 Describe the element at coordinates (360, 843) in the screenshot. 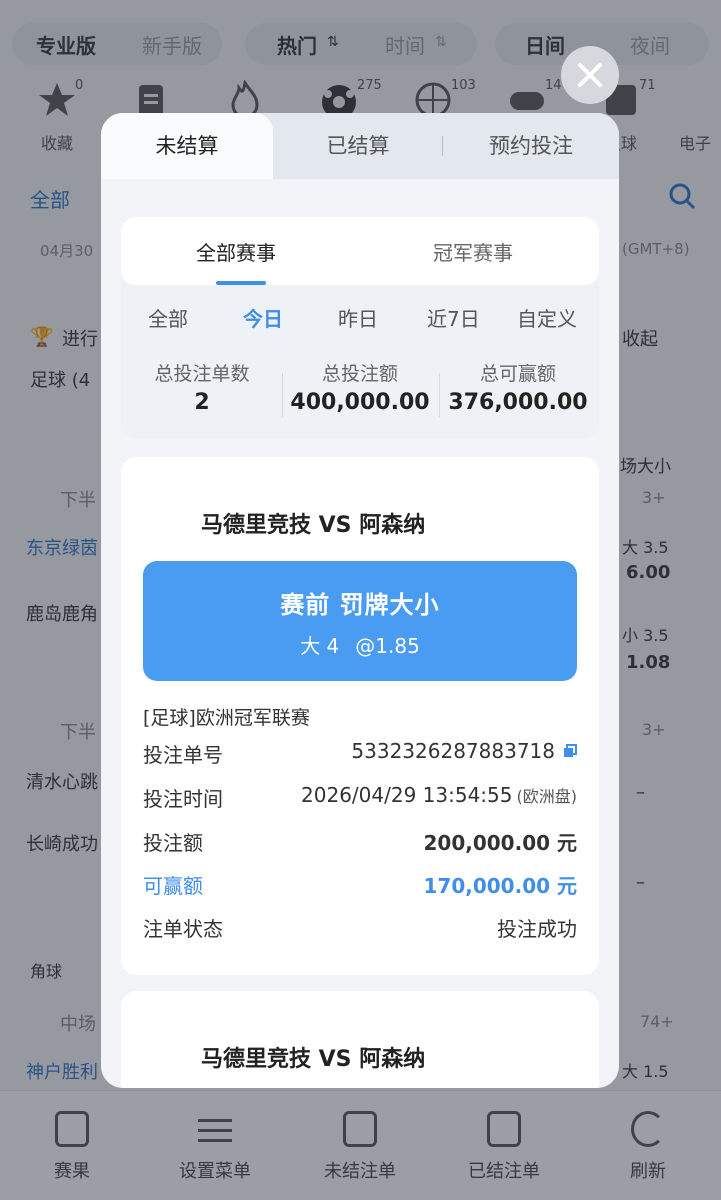

I see `stake-row: 投注额 200,000.00 元` at that location.